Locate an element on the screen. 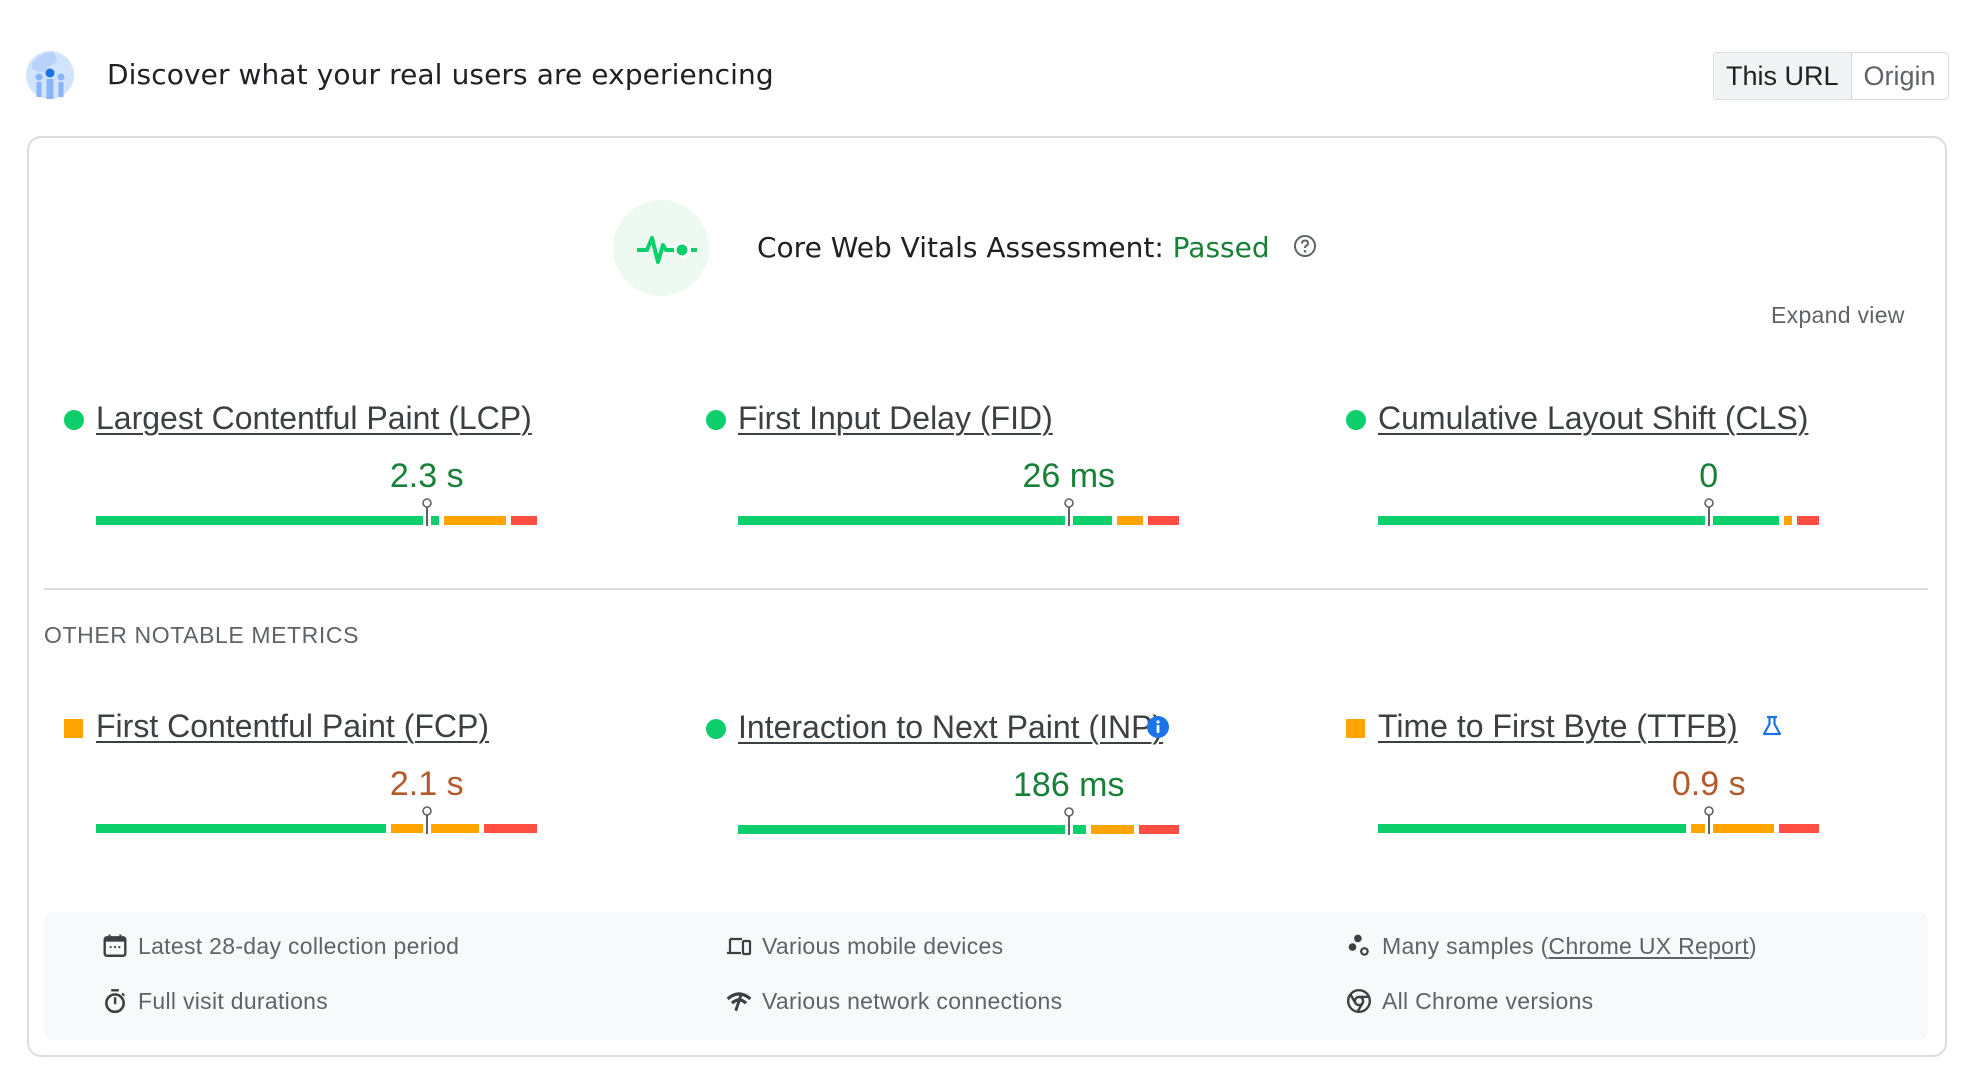  footer-samples: Many samples (Chrome UX Report) is located at coordinates (1551, 946).